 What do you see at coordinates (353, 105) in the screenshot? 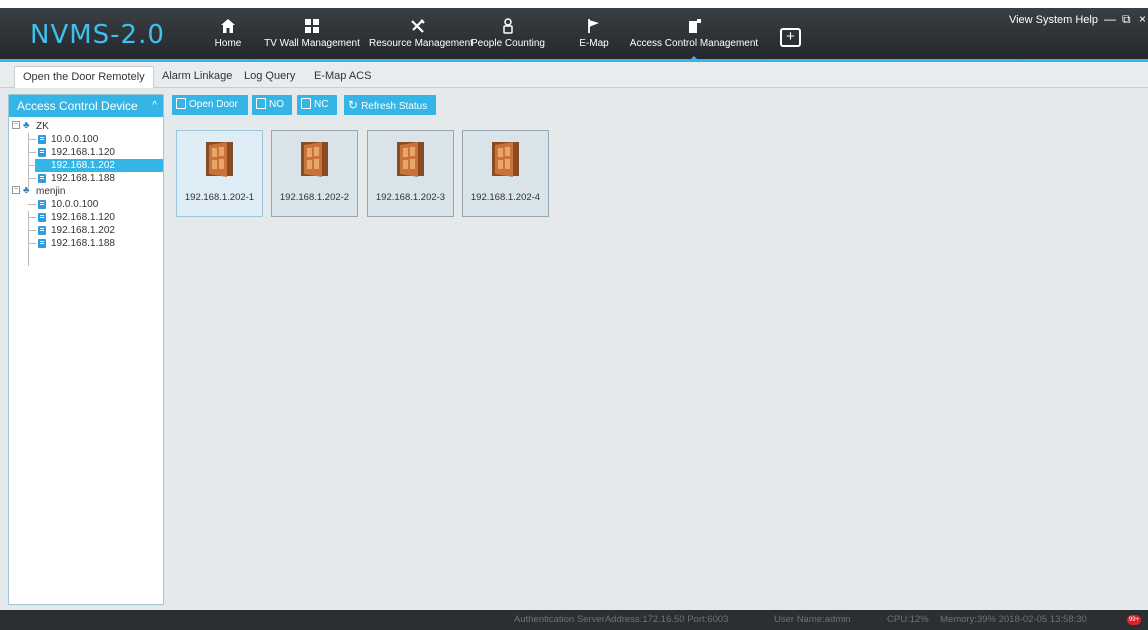
I see `refresh-icon: ↻` at bounding box center [353, 105].